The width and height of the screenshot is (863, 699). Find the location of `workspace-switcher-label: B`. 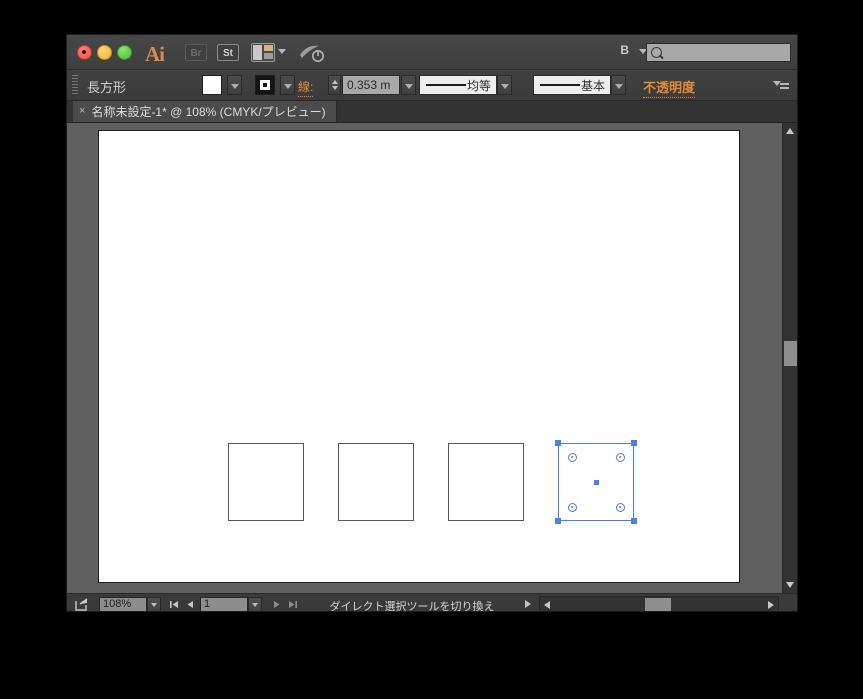

workspace-switcher-label: B is located at coordinates (624, 50).